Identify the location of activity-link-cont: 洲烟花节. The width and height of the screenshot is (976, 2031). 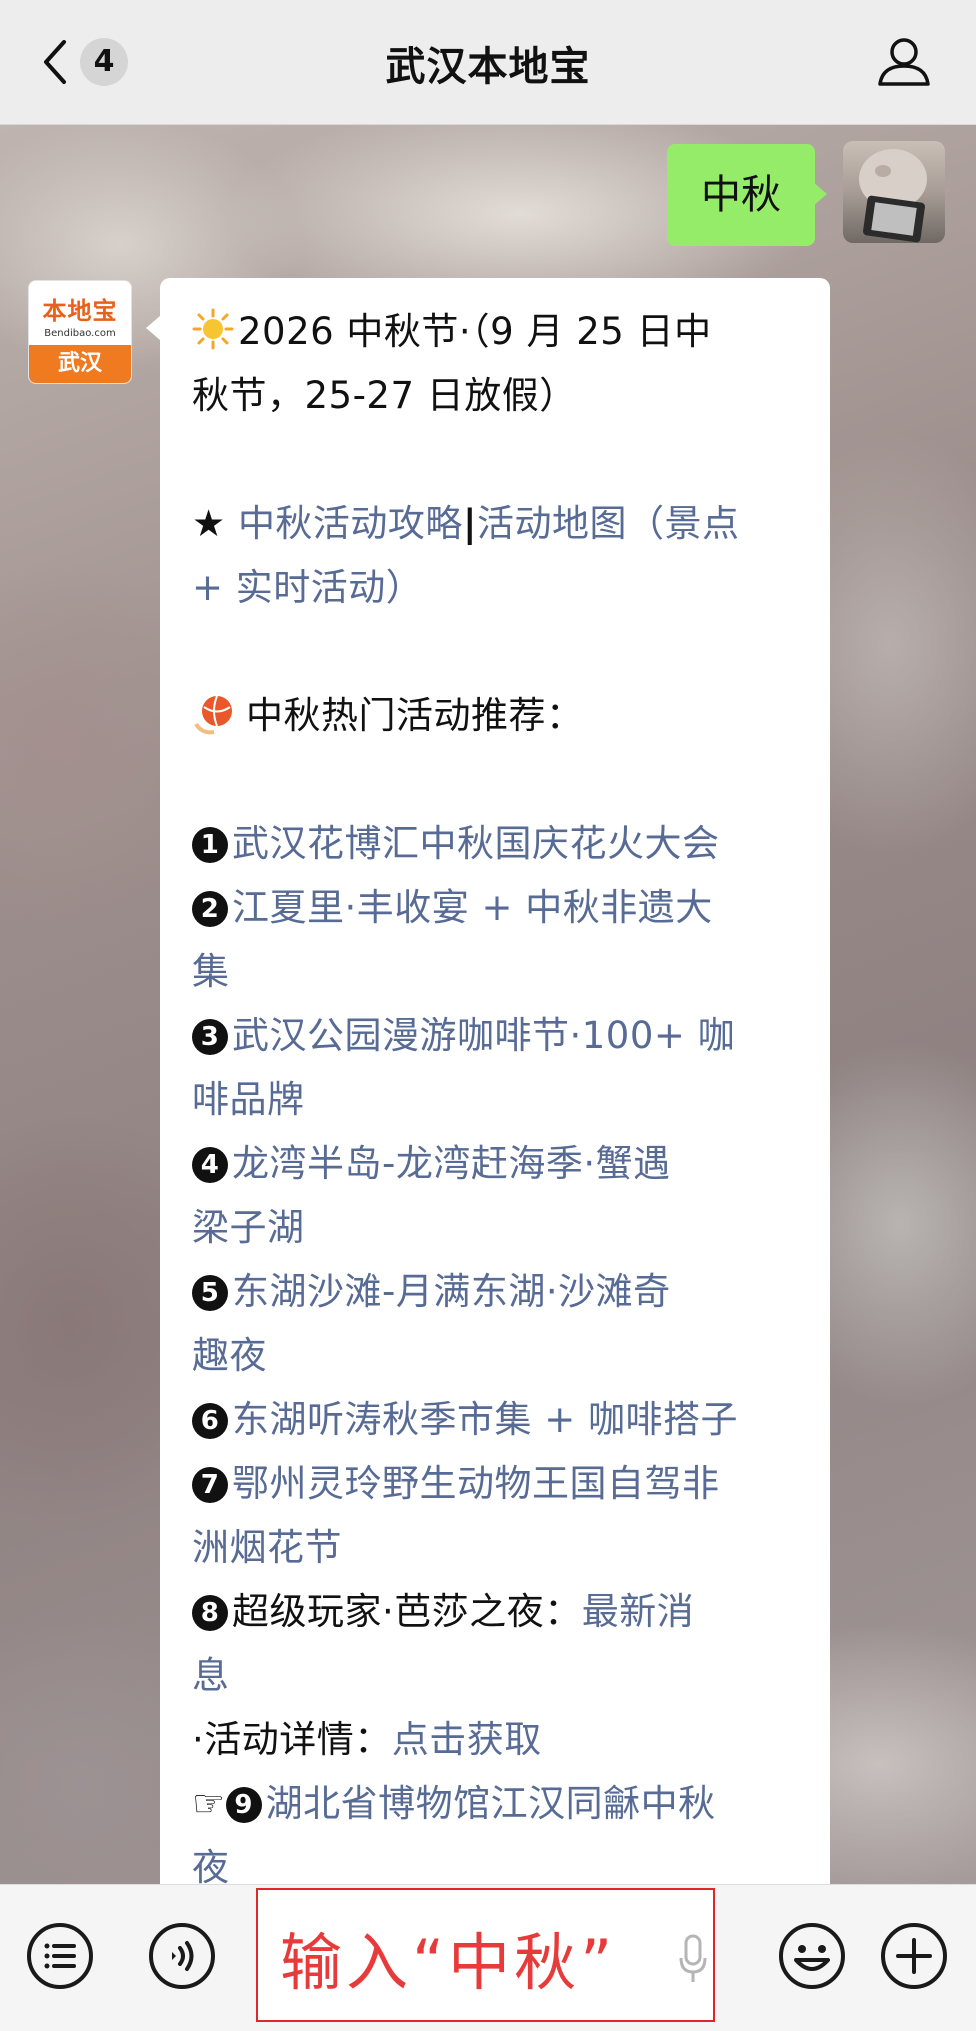
(497, 1548).